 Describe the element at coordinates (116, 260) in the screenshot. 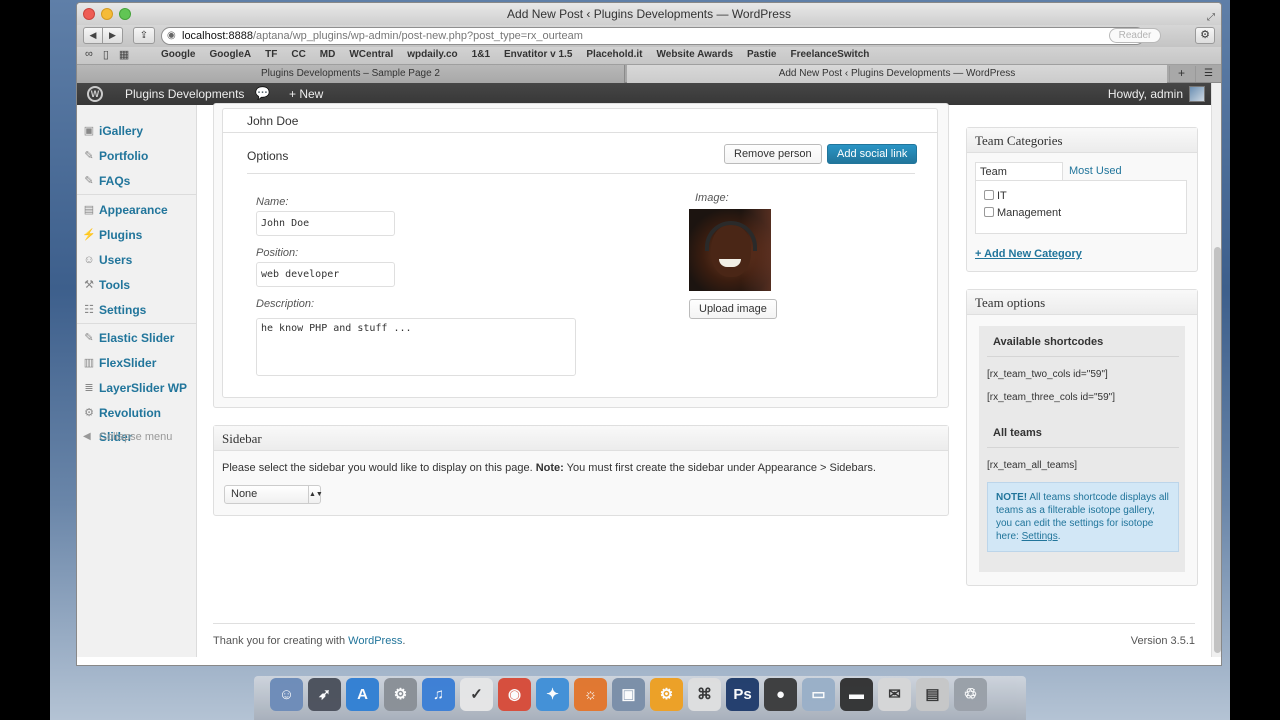

I see `sidebar-item-label: Users` at that location.